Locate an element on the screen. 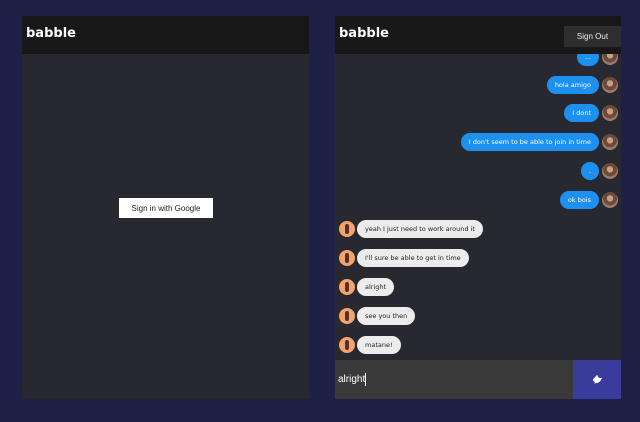 The image size is (640, 422). message-bubble: matane! is located at coordinates (379, 345).